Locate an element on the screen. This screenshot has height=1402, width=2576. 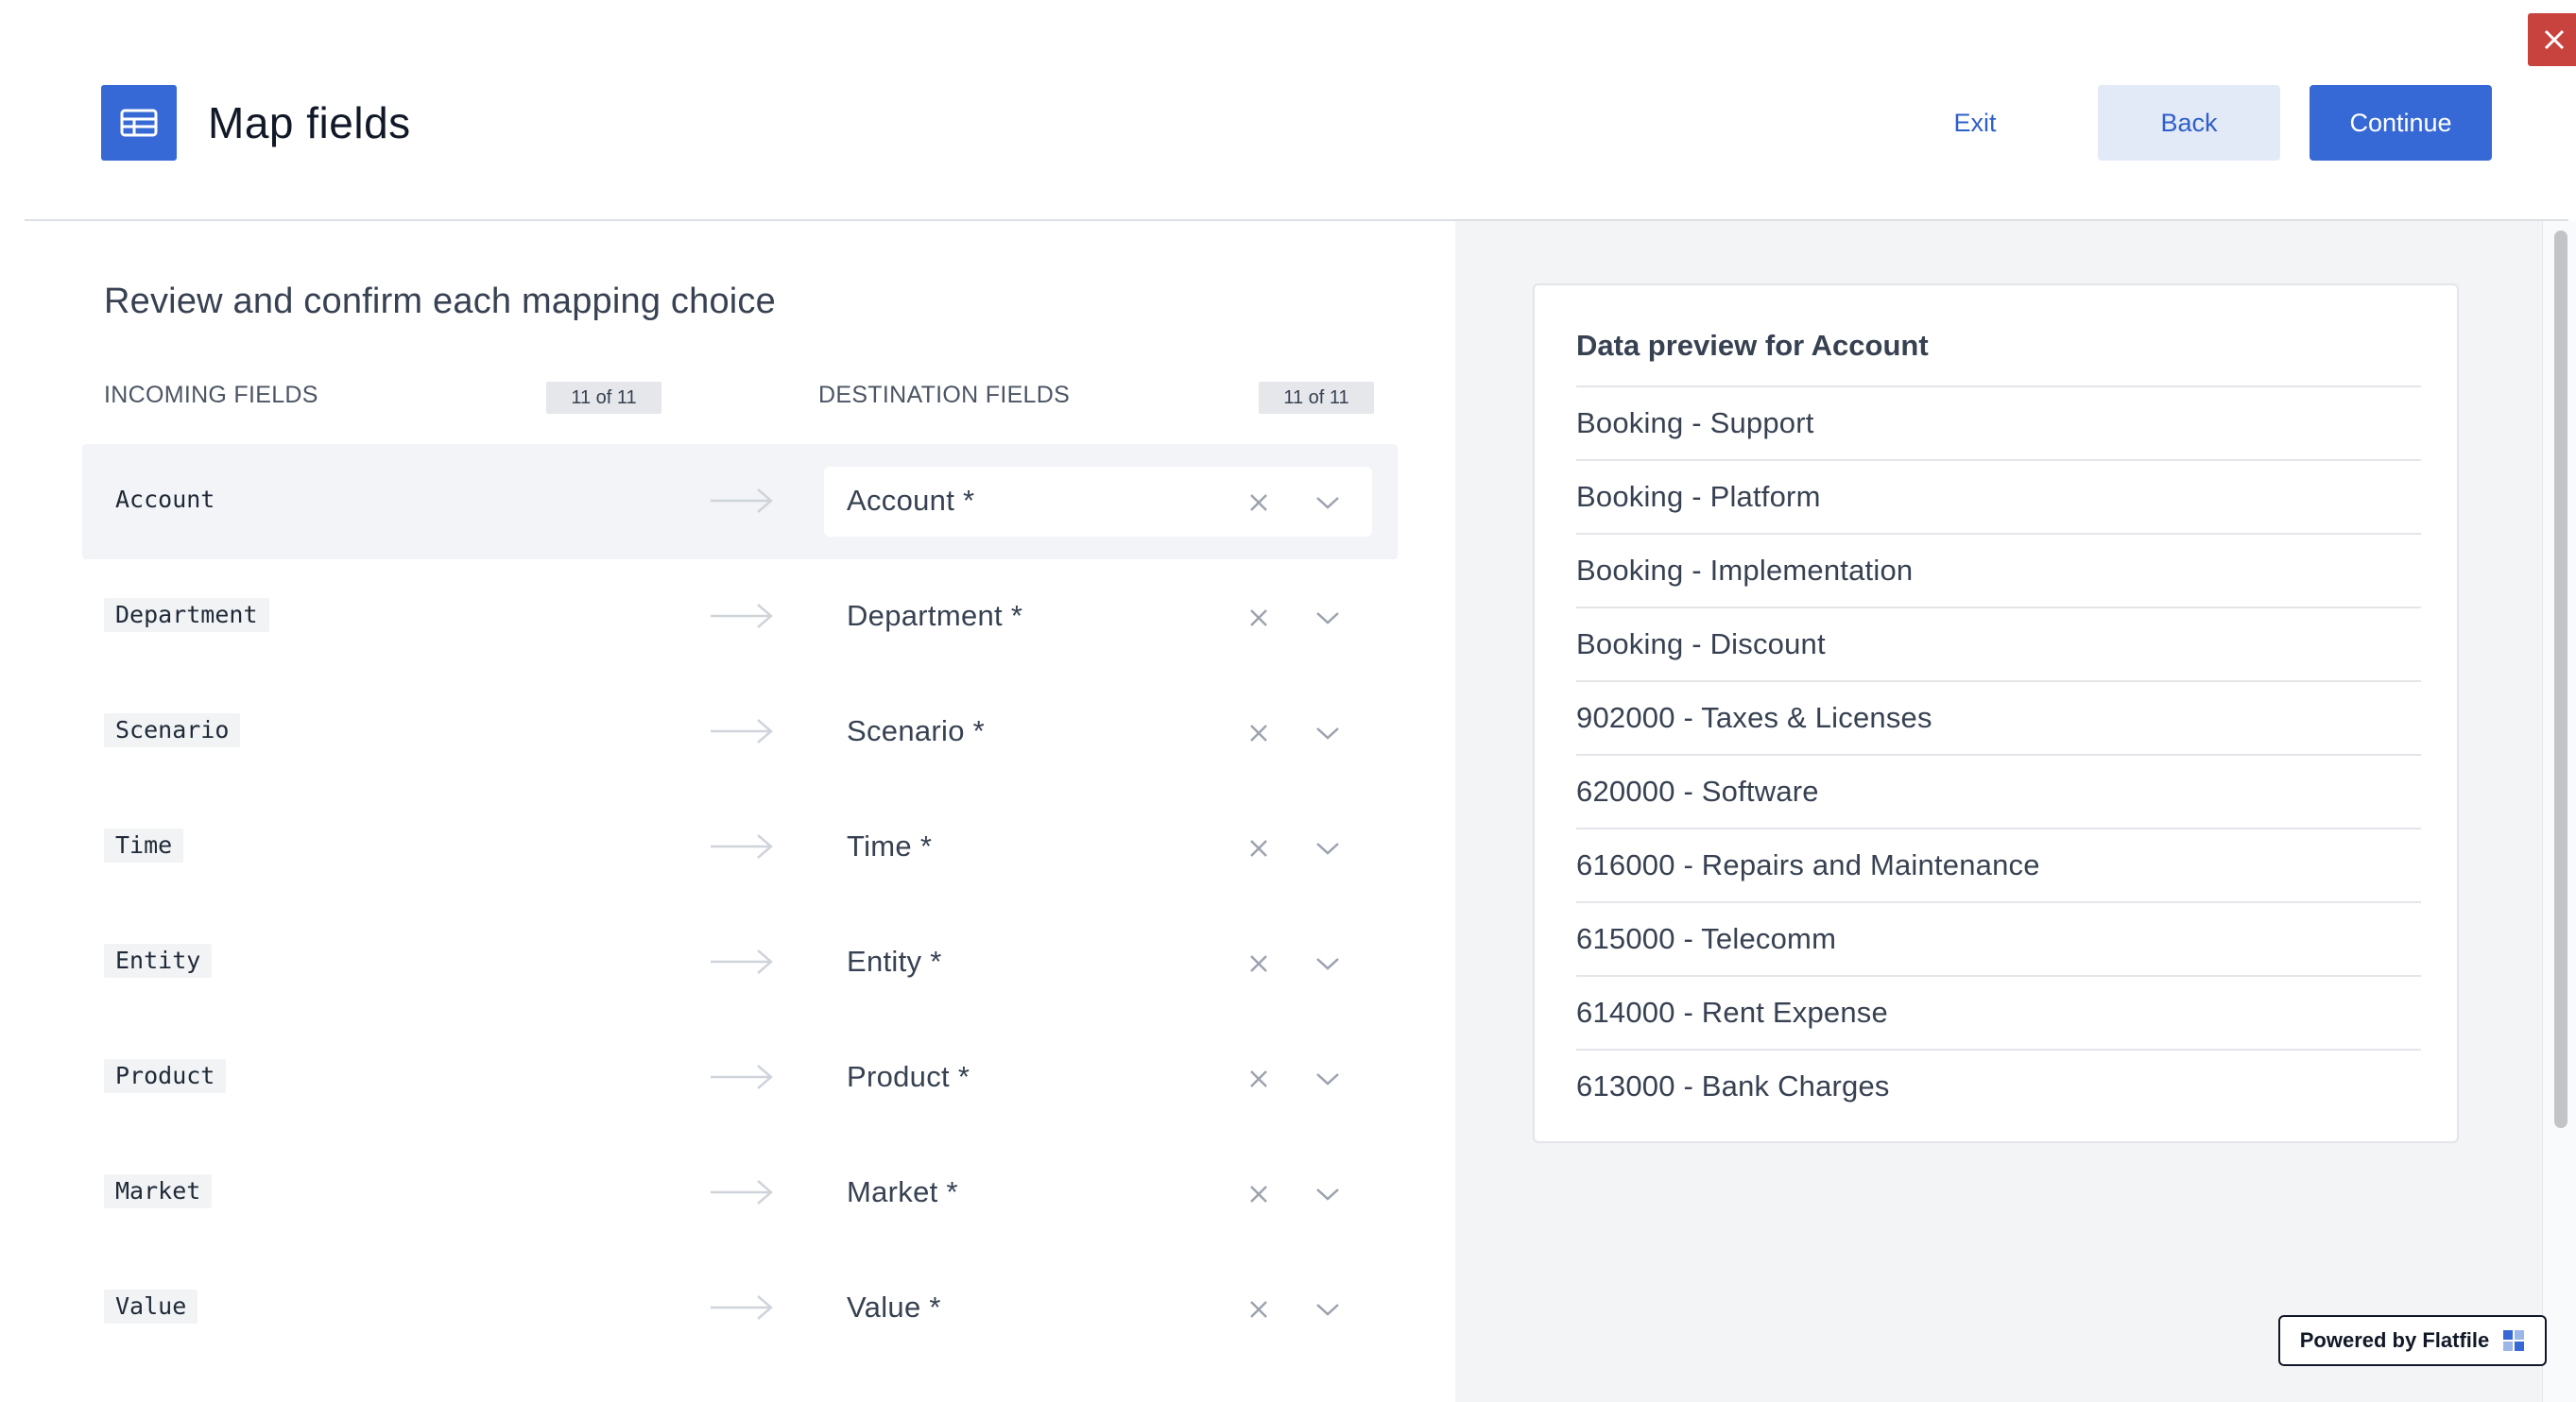
destination-count-badge: 11 of 11 is located at coordinates (1316, 398).